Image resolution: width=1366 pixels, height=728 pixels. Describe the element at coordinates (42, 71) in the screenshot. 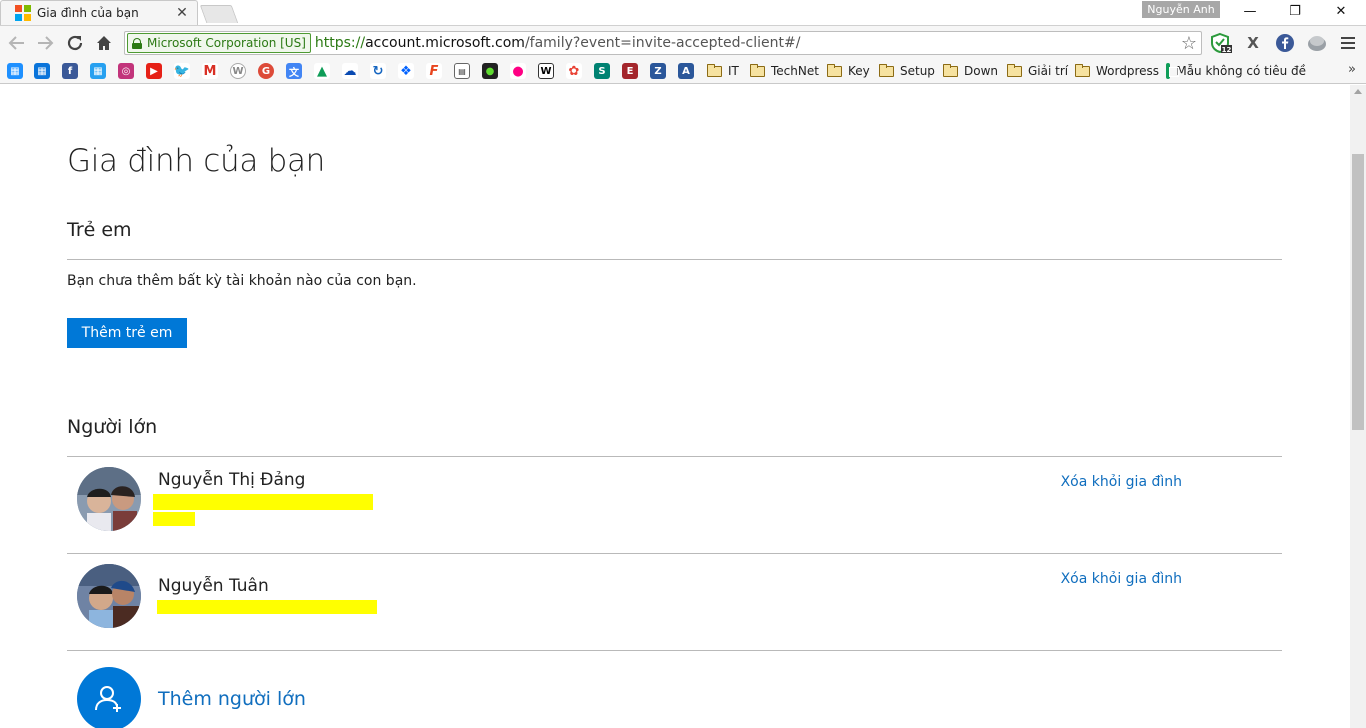

I see `windows-store-bookmark-icon: ▦` at that location.